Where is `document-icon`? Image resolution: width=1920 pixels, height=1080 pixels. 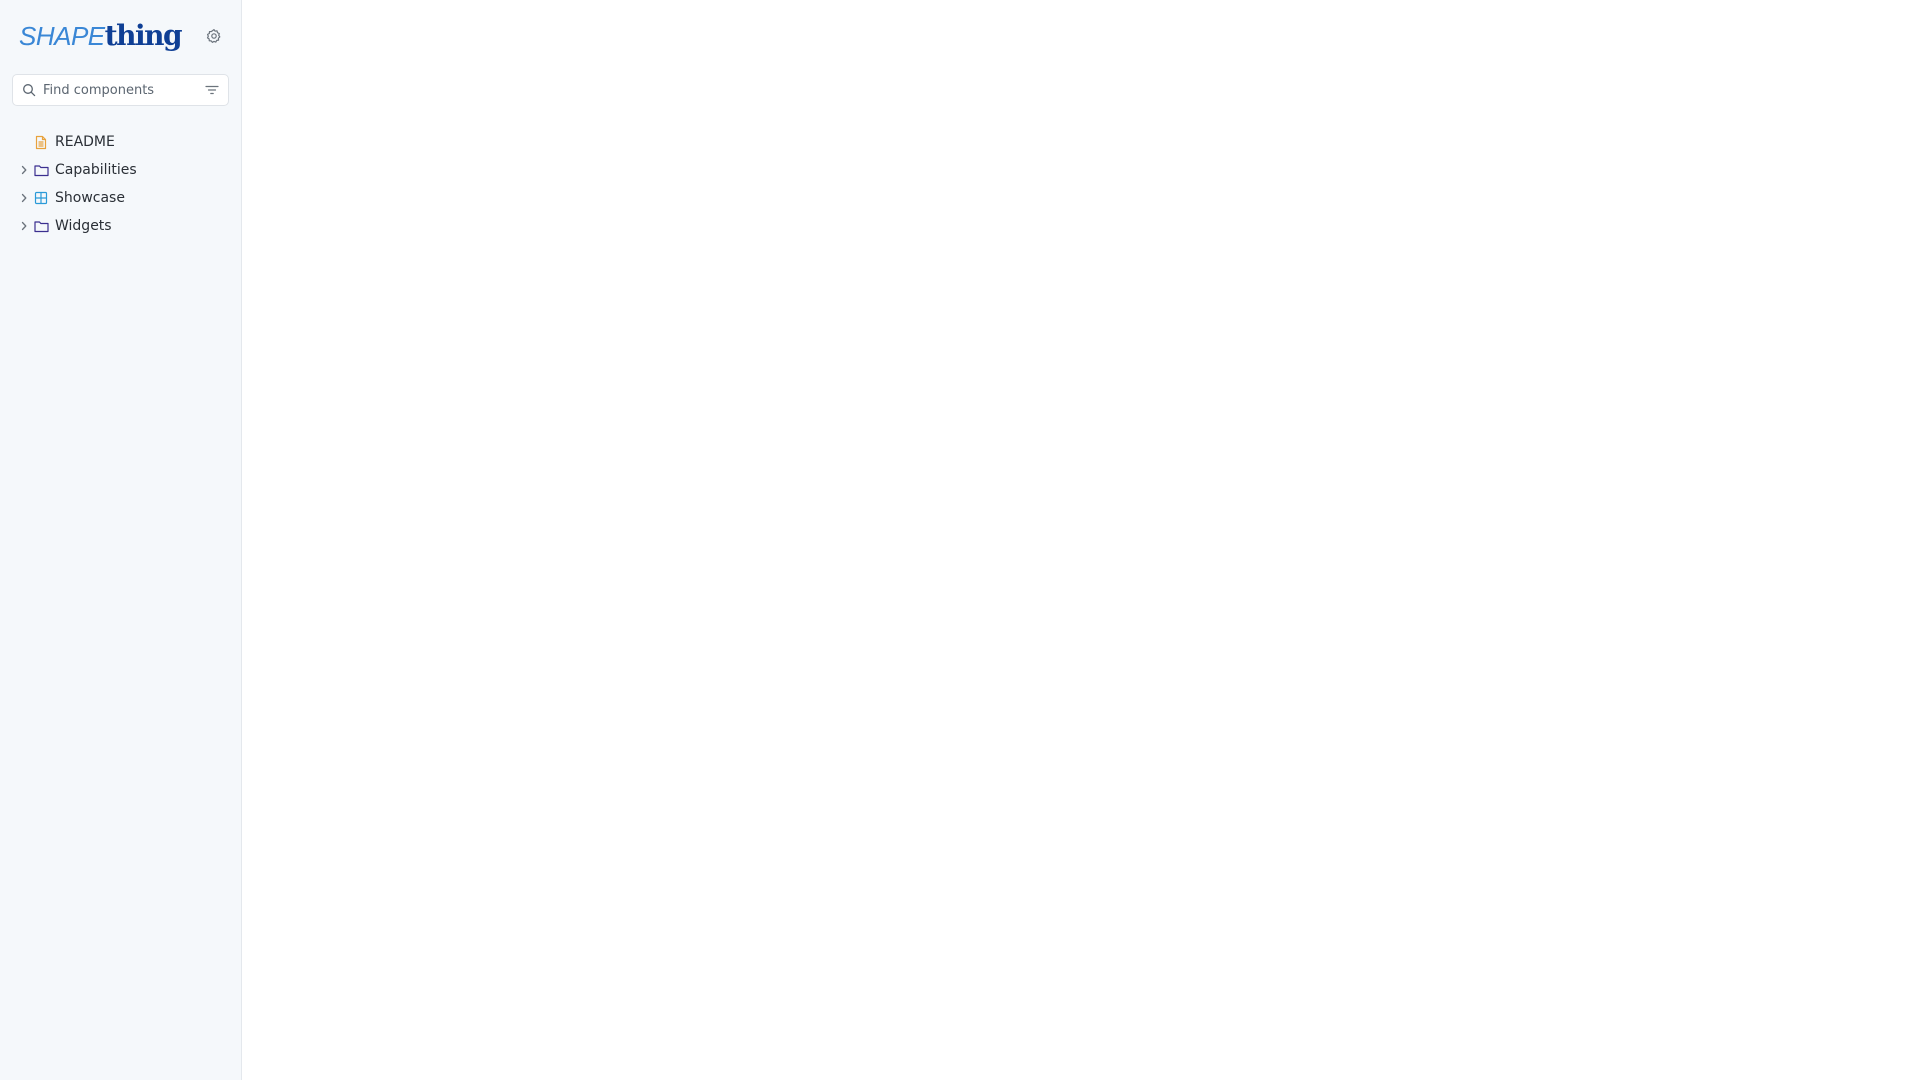 document-icon is located at coordinates (41, 142).